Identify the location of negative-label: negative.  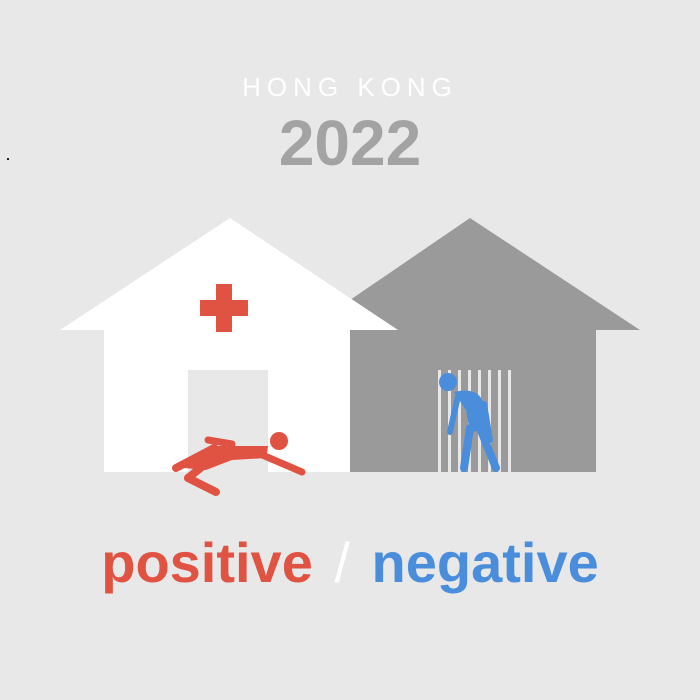
(485, 562).